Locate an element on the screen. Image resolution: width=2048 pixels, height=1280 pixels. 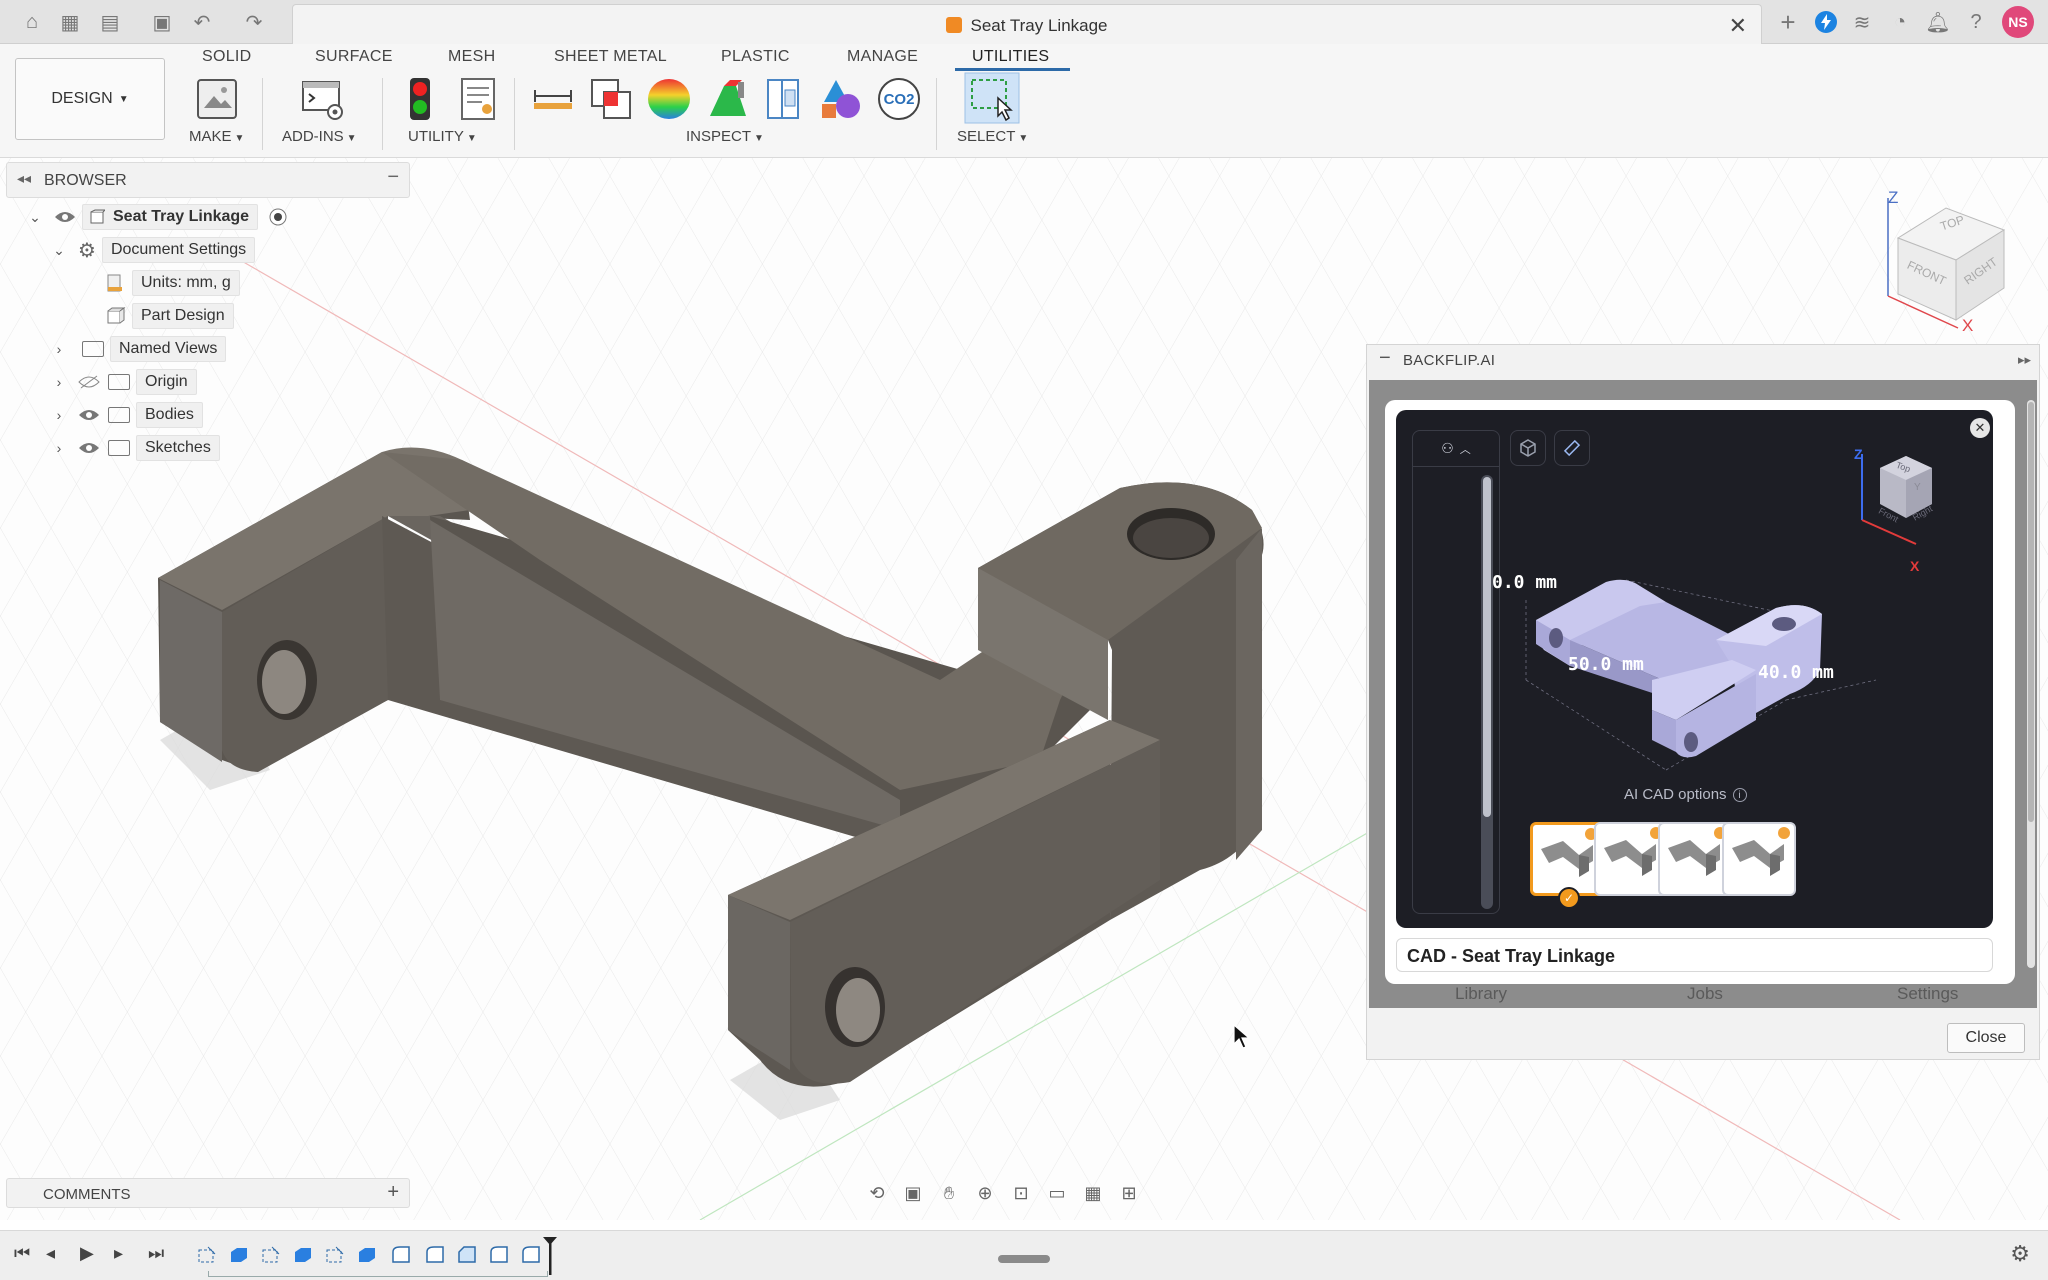
utility-group-button: UTILITY ▼ is located at coordinates (442, 136).